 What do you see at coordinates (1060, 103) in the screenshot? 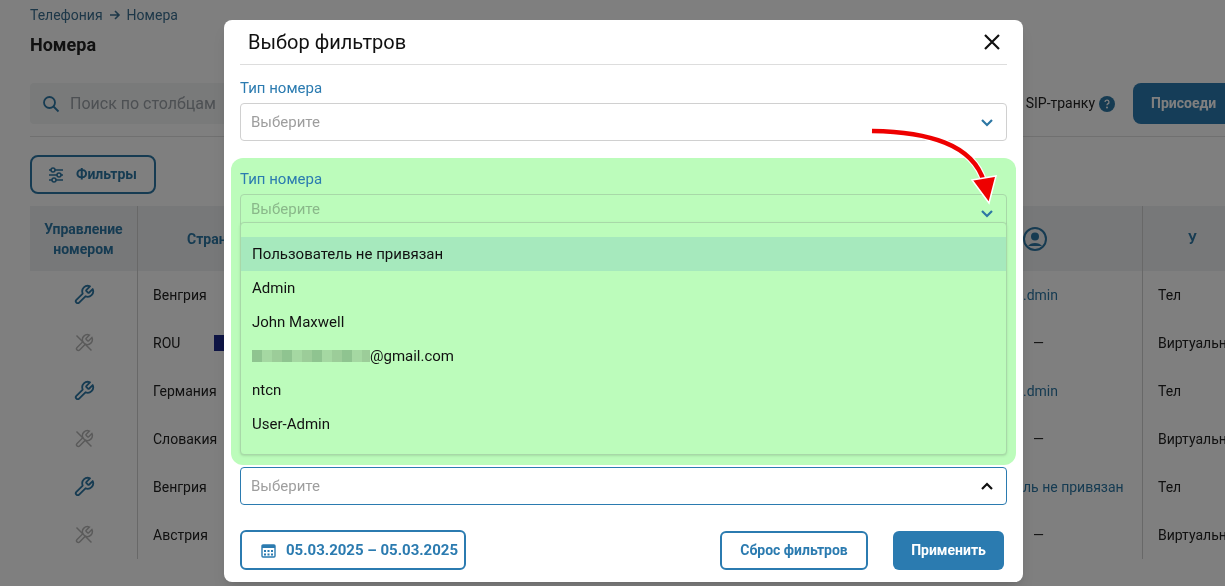
I see `sip-label: SIP-транку` at bounding box center [1060, 103].